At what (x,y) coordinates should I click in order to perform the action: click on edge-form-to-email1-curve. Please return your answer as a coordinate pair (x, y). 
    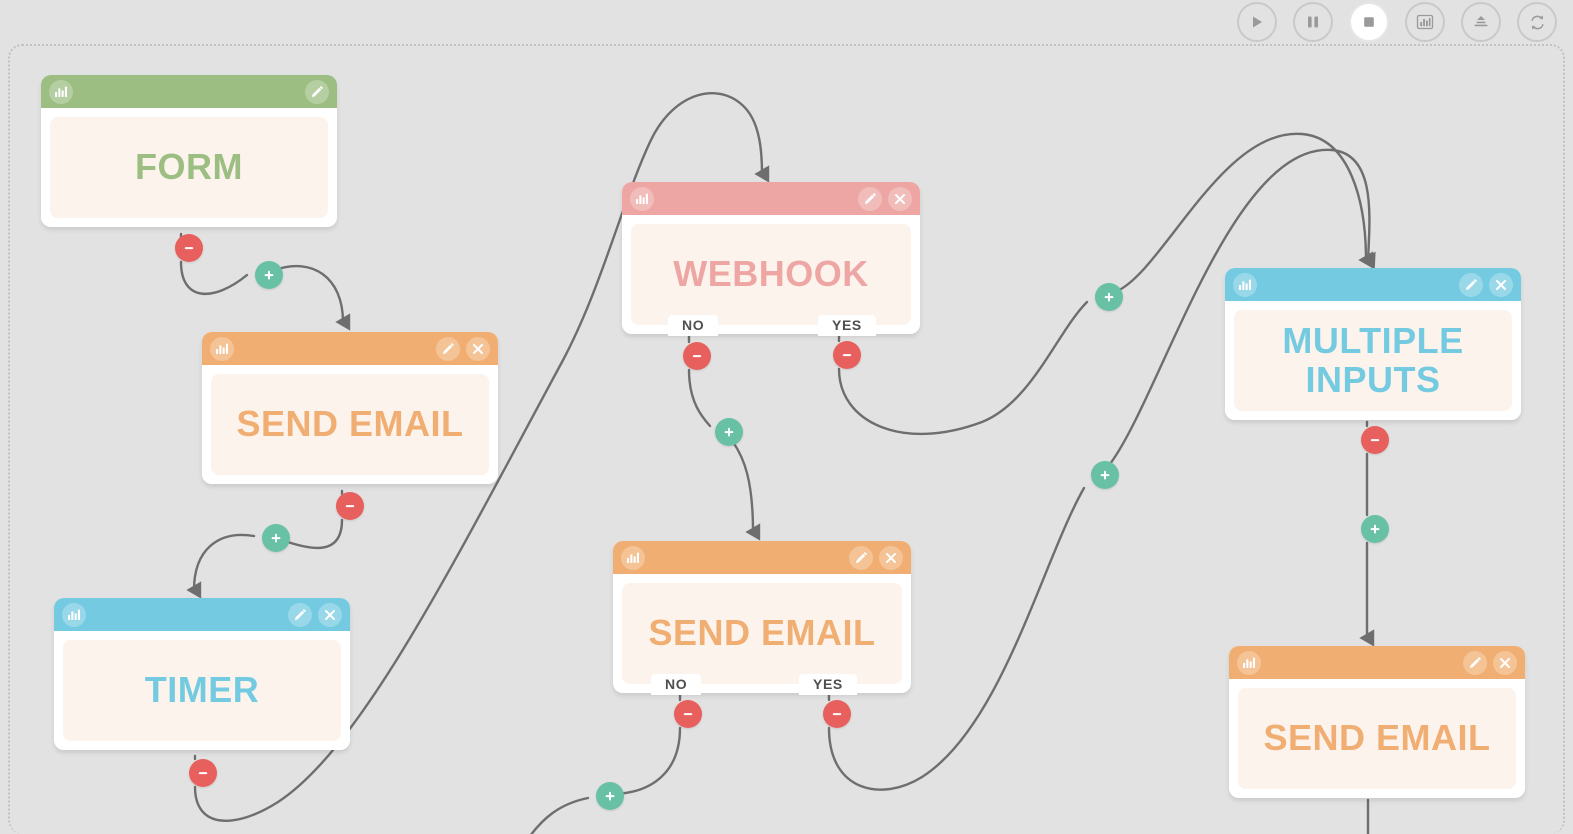
    Looking at the image, I should click on (214, 278).